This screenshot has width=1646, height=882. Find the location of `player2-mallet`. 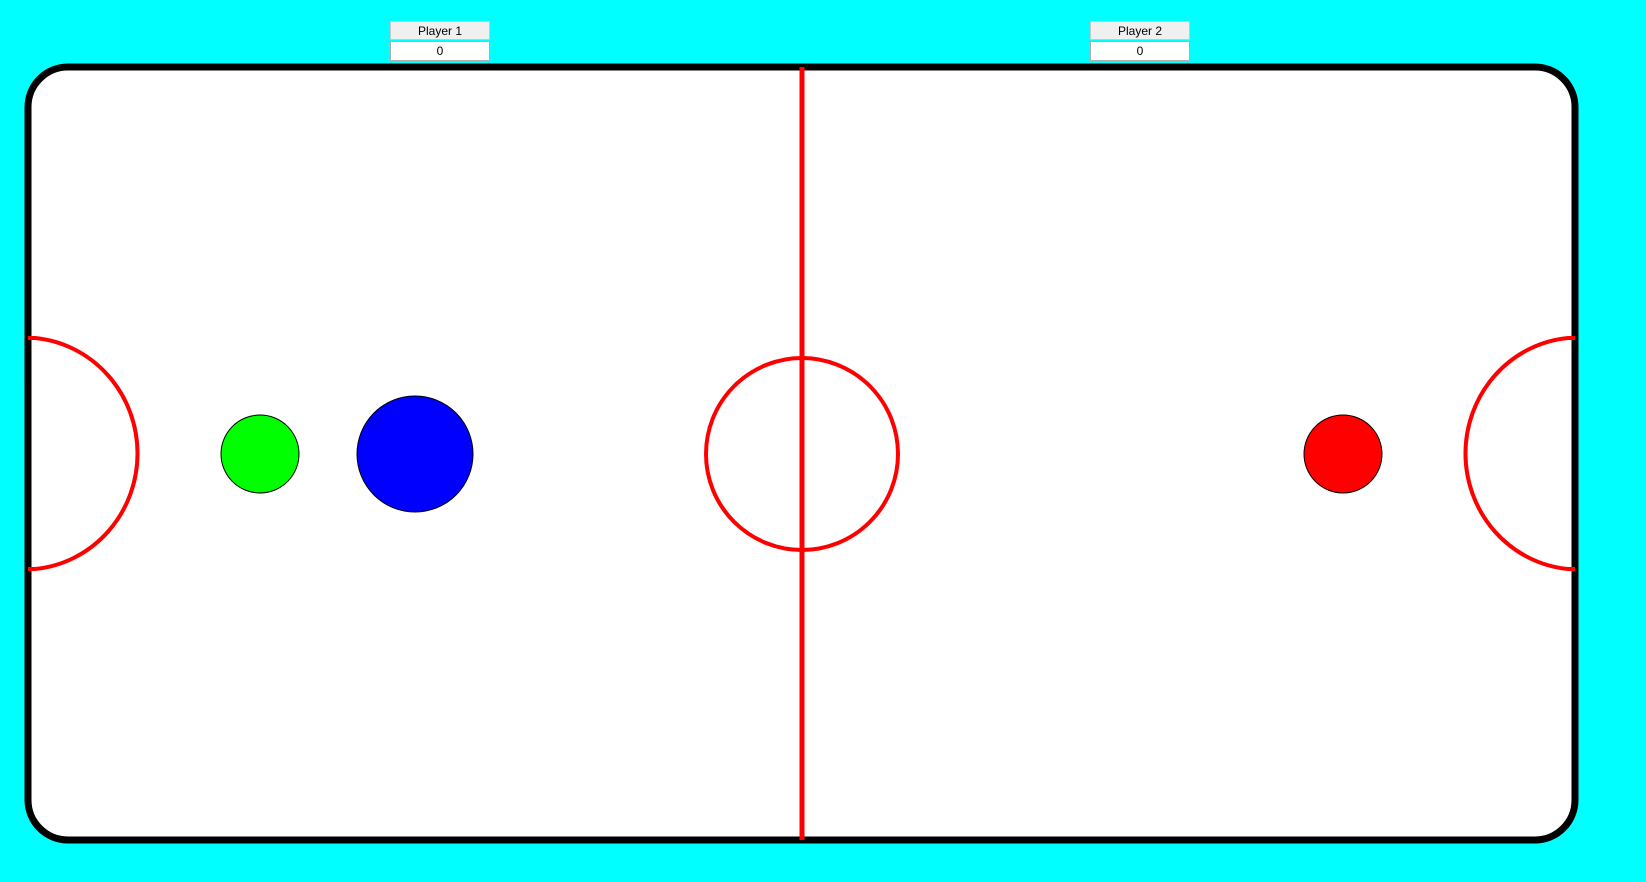

player2-mallet is located at coordinates (1343, 454).